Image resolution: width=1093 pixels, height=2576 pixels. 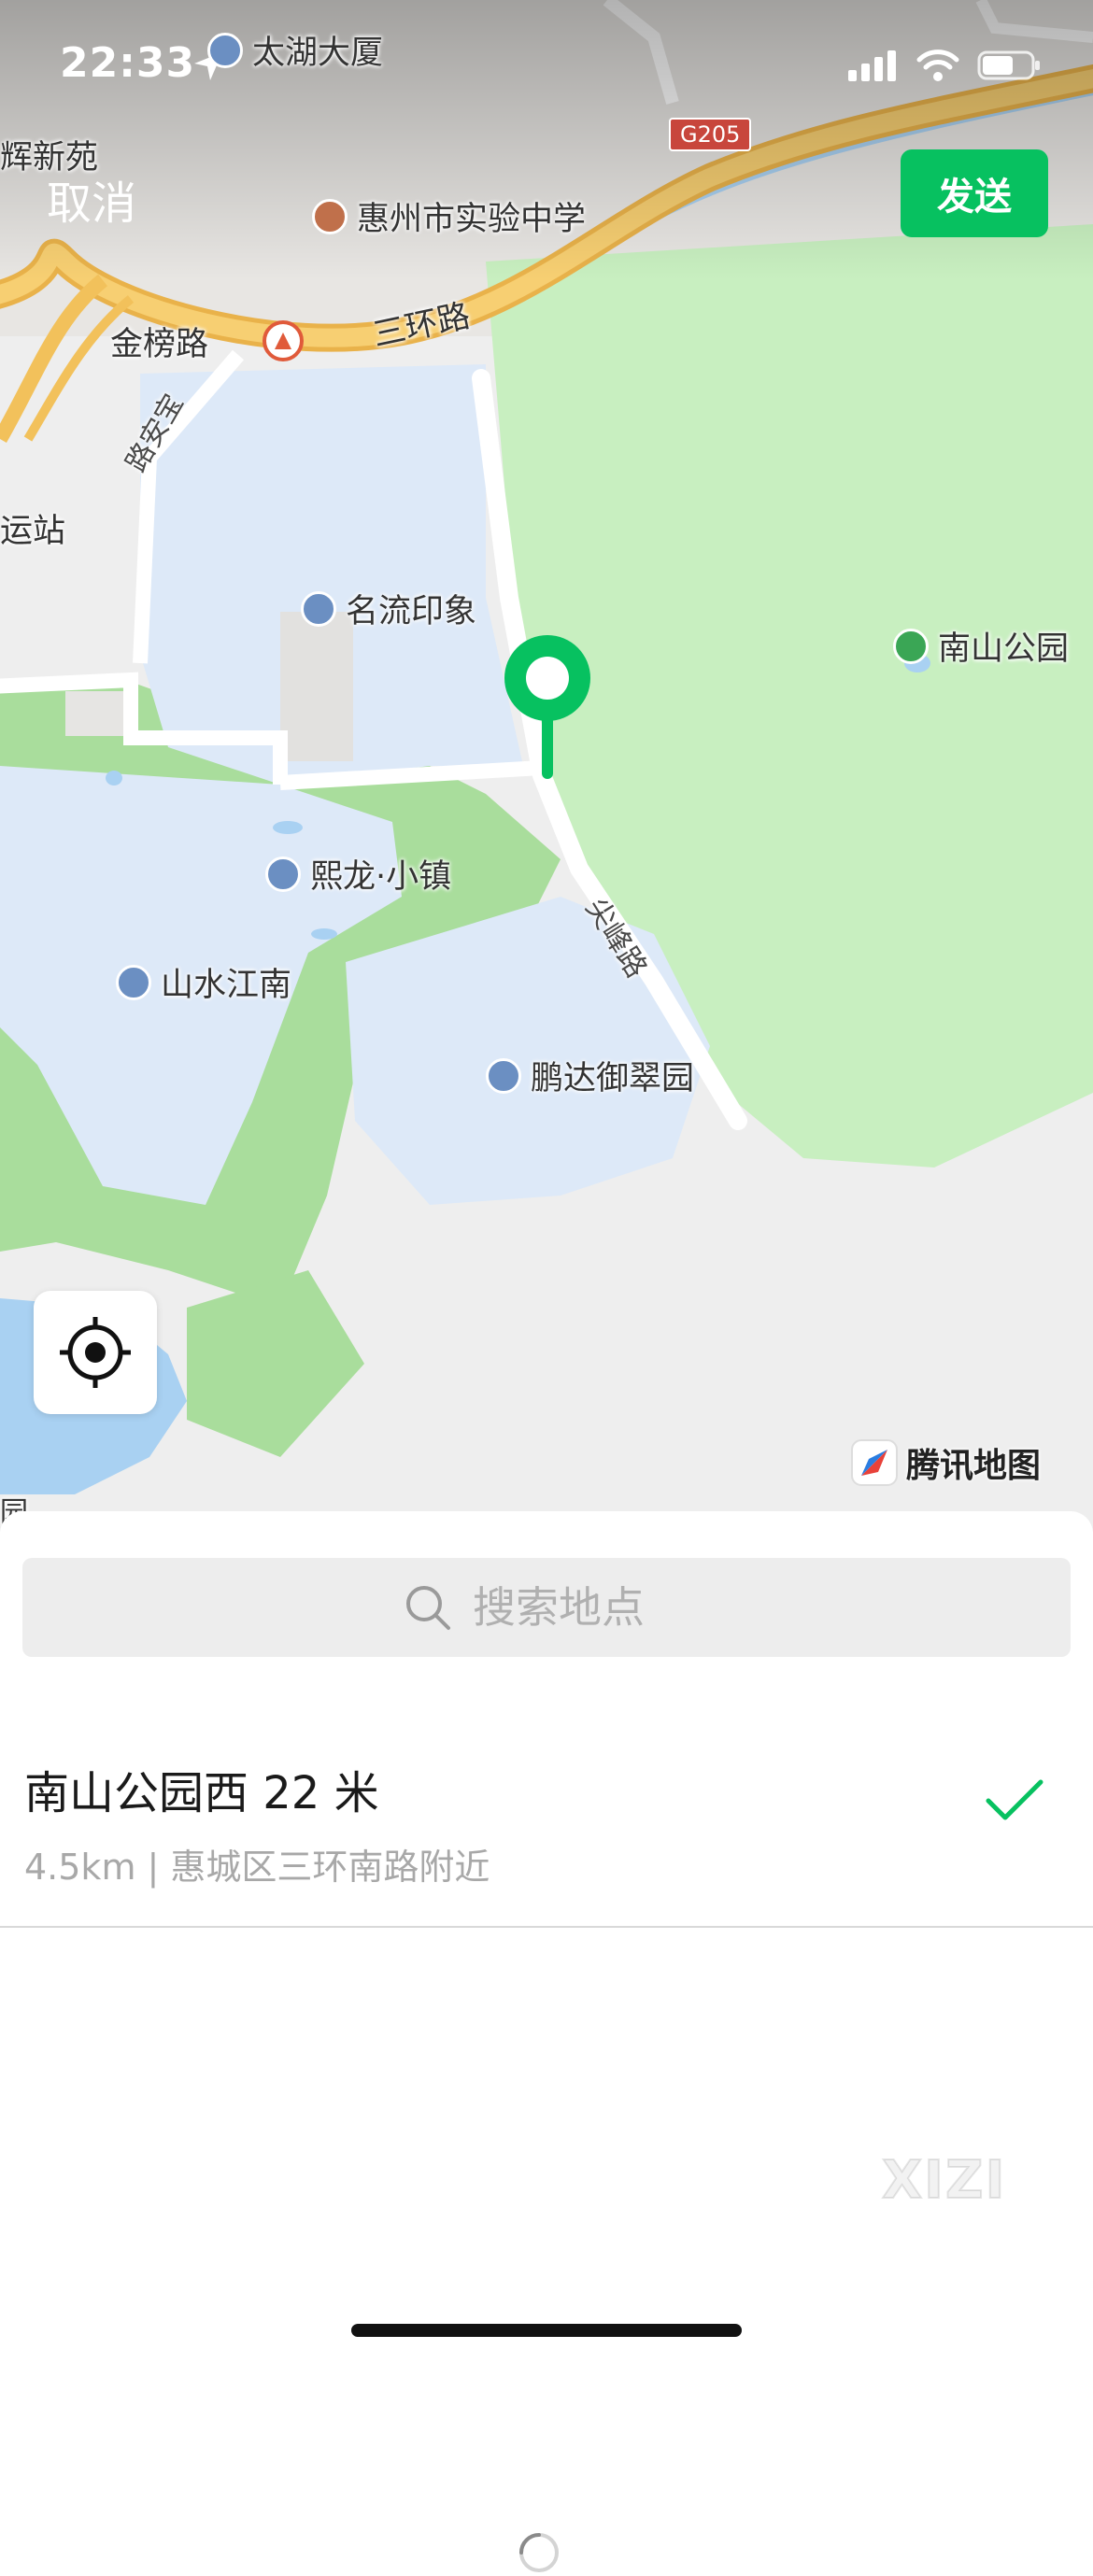 What do you see at coordinates (911, 646) in the screenshot?
I see `park-tree-icon` at bounding box center [911, 646].